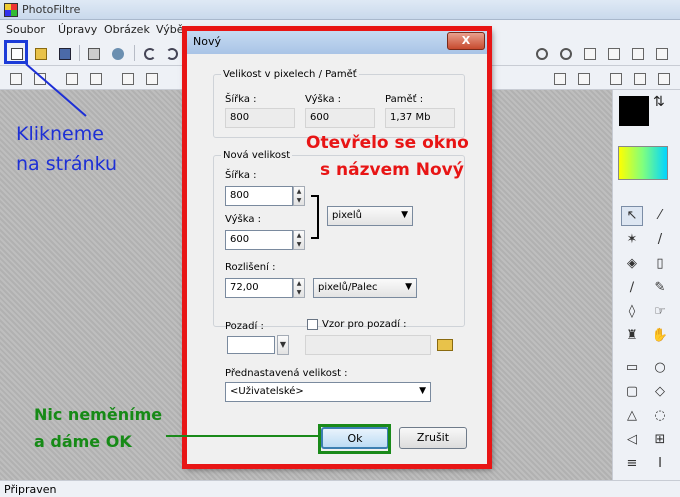  I want to click on brightness-minus-button, so click(95, 78).